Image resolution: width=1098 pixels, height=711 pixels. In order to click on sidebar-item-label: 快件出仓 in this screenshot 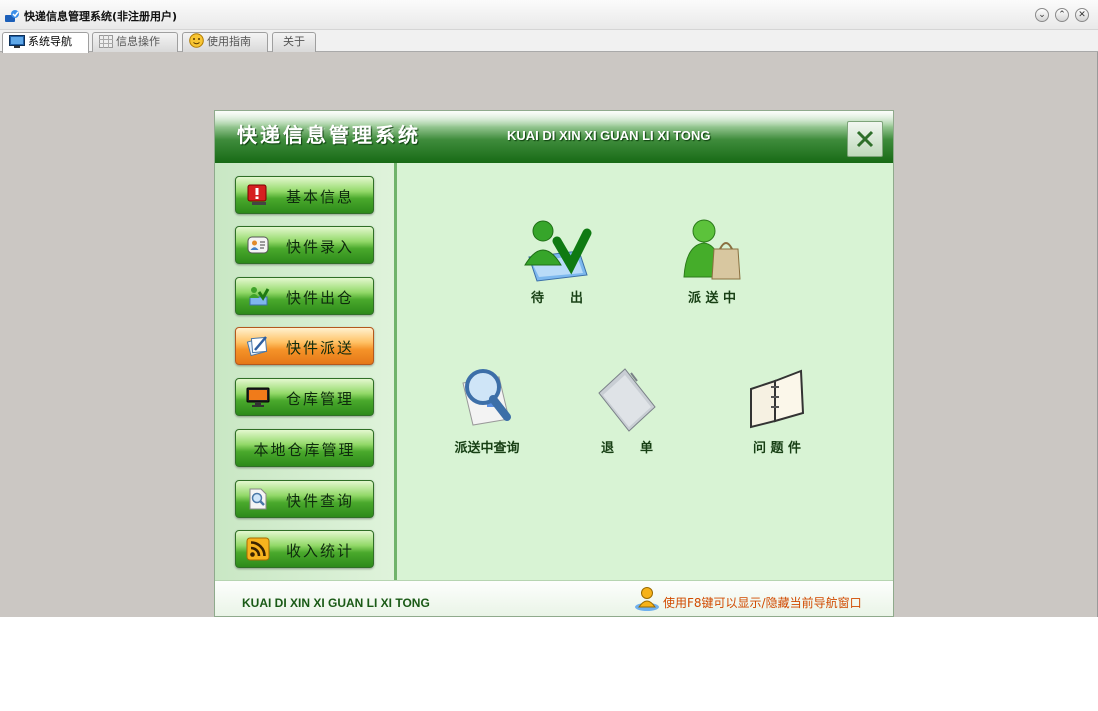, I will do `click(320, 298)`.